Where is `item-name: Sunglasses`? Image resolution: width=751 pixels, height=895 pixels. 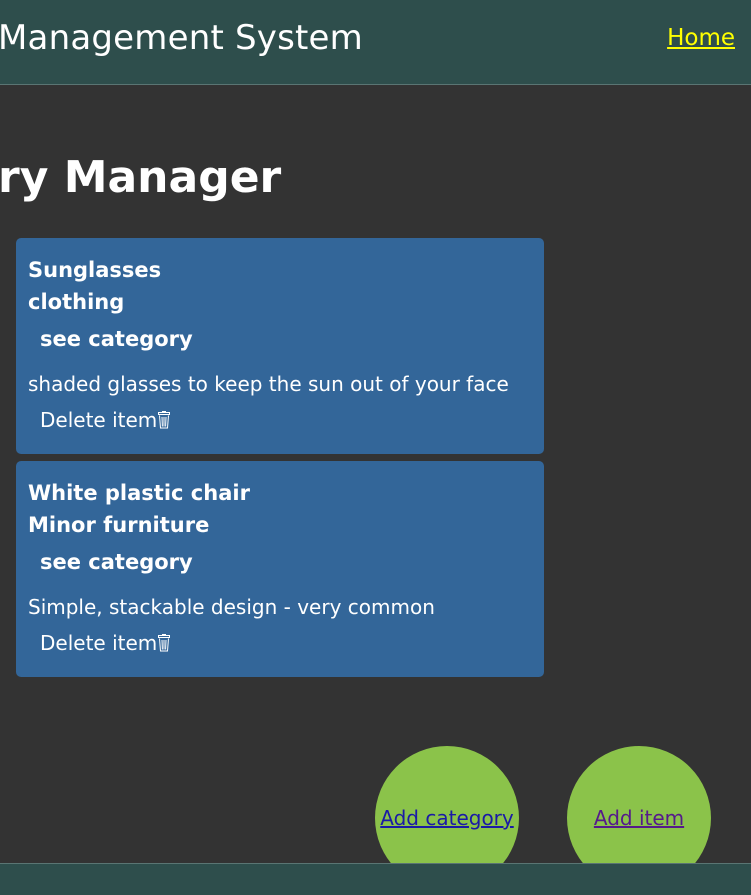 item-name: Sunglasses is located at coordinates (95, 270).